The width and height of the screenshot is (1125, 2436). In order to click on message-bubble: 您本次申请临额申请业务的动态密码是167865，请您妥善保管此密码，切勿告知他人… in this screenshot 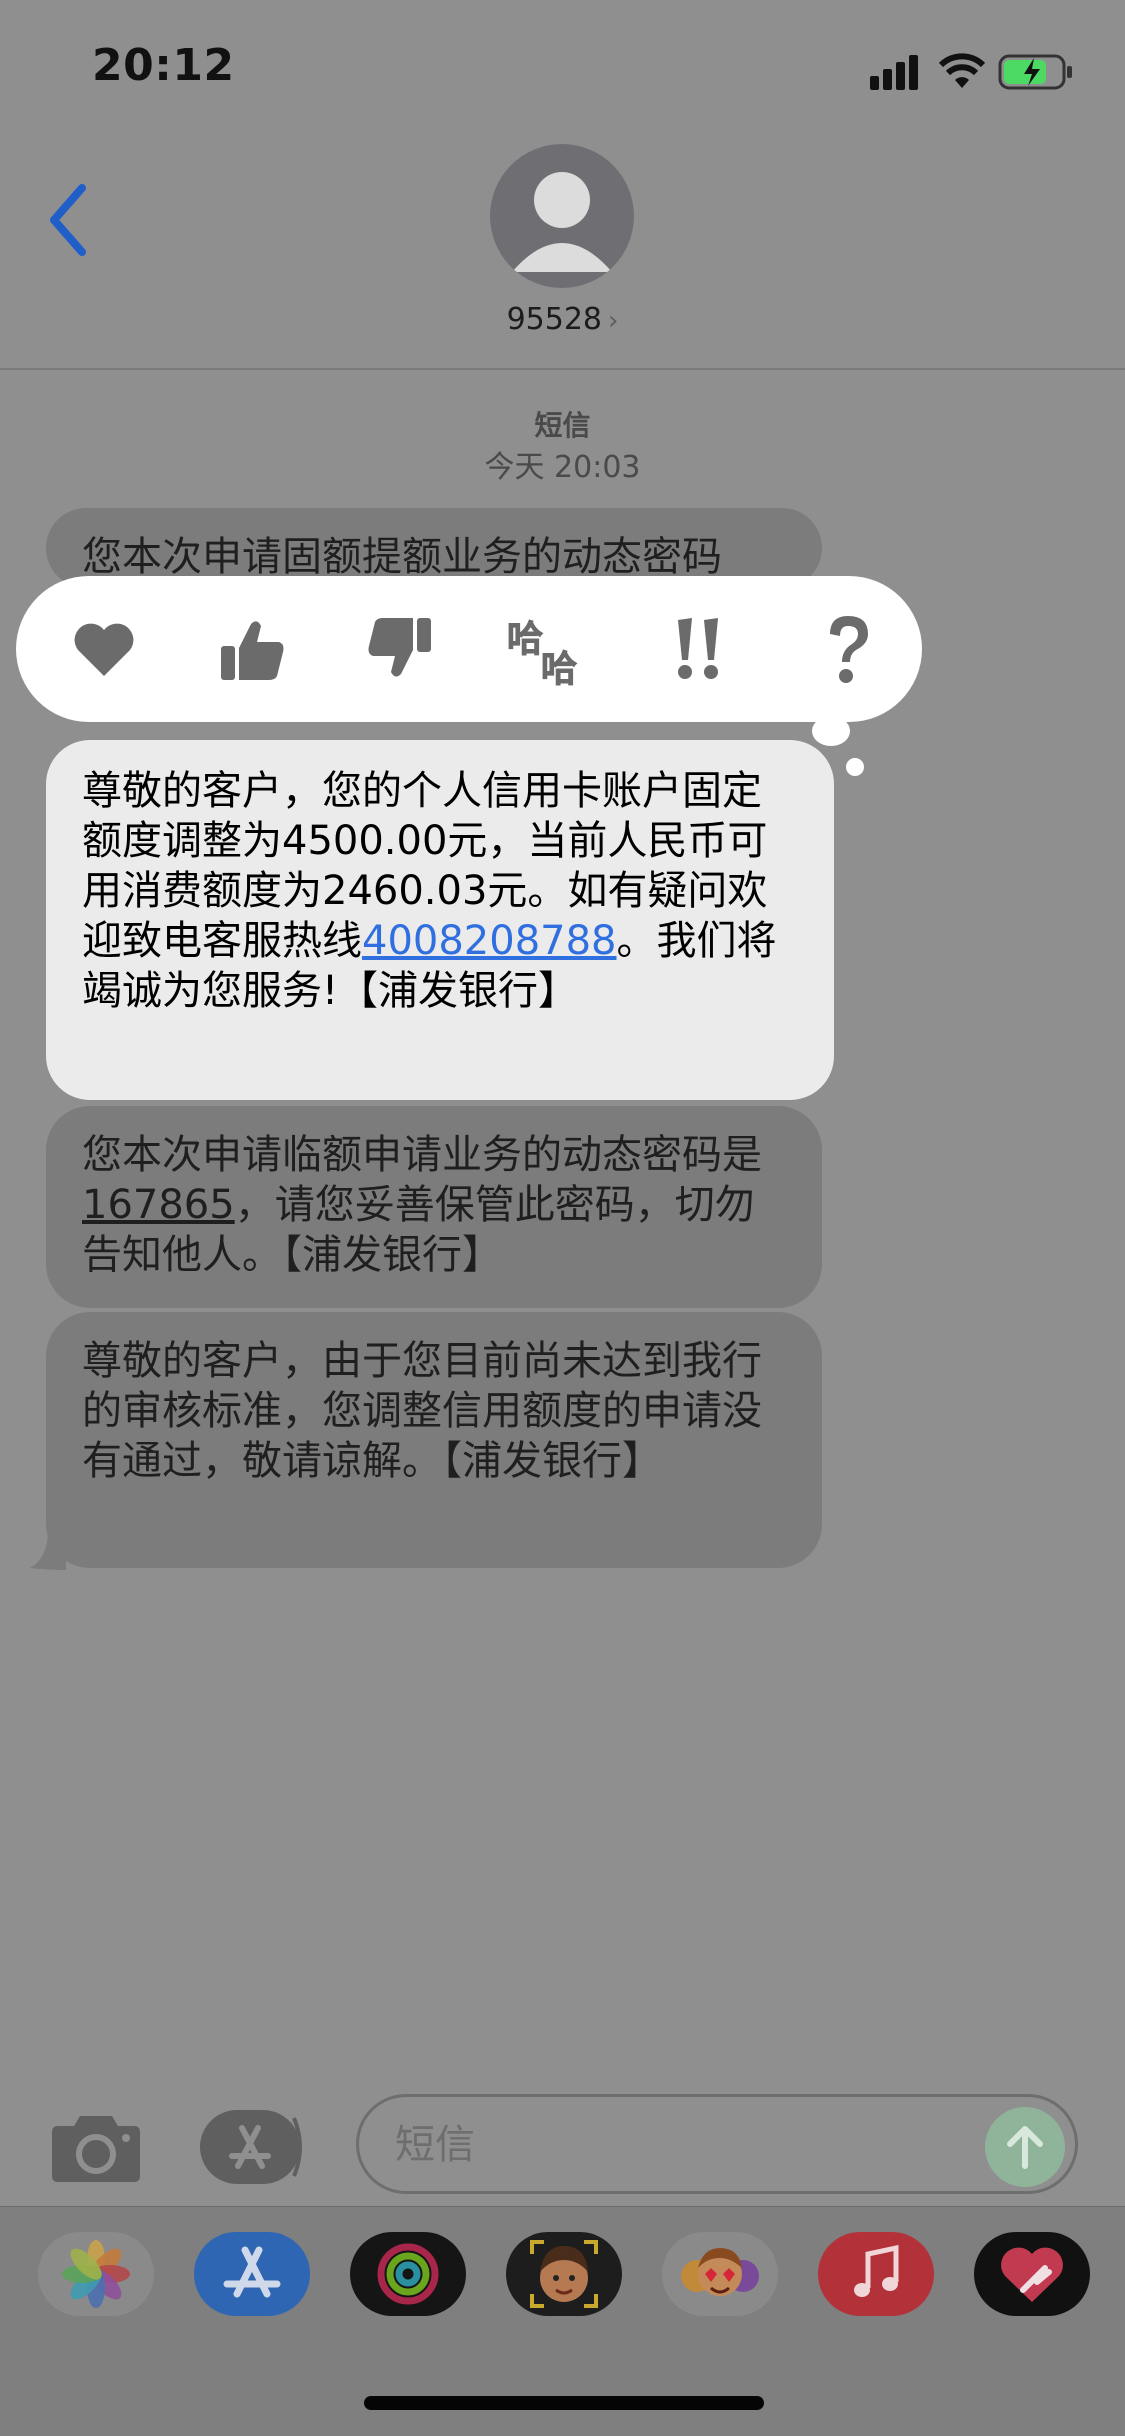, I will do `click(434, 1207)`.